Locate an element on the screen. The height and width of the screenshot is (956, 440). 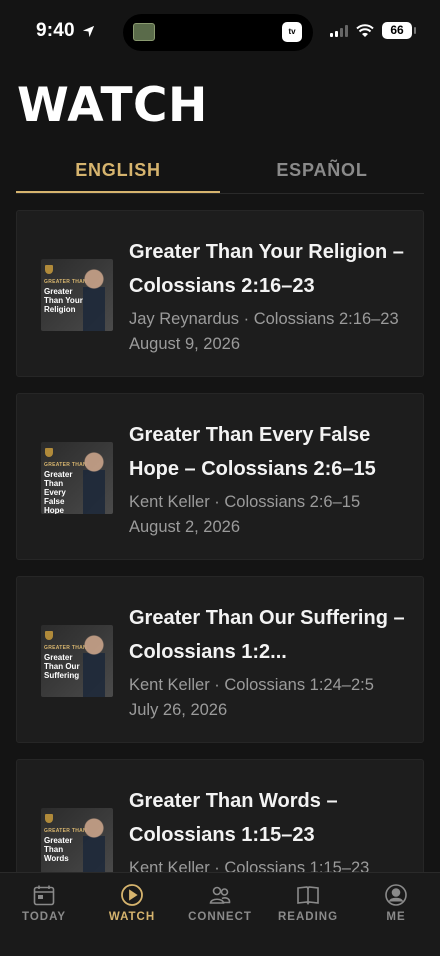
nav-me: ME is located at coordinates (396, 914).